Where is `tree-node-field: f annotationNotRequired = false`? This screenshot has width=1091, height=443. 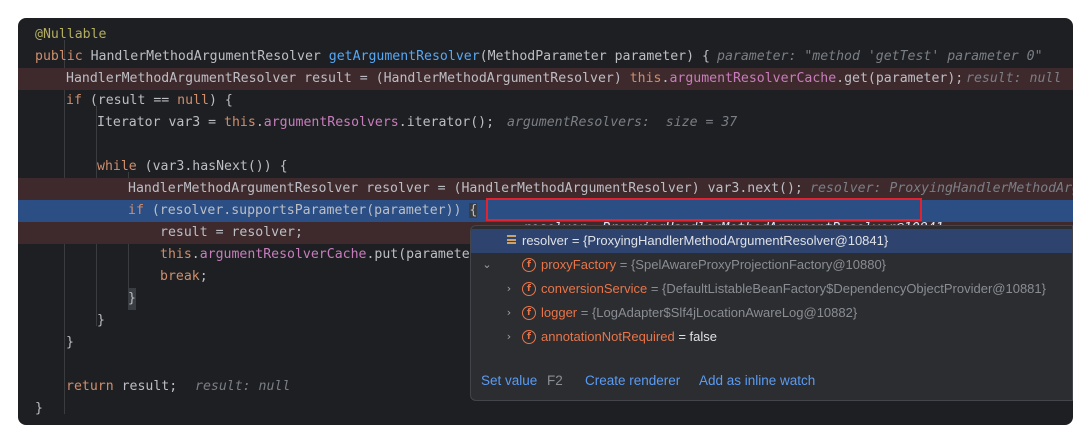
tree-node-field: f annotationNotRequired = false is located at coordinates (771, 337).